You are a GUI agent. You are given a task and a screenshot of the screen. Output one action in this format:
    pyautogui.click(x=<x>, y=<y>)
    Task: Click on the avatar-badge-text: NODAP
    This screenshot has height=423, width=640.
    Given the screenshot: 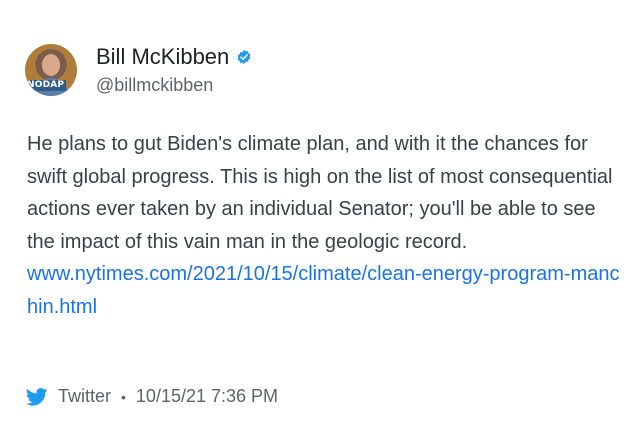 What is the action you would take?
    pyautogui.click(x=46, y=85)
    